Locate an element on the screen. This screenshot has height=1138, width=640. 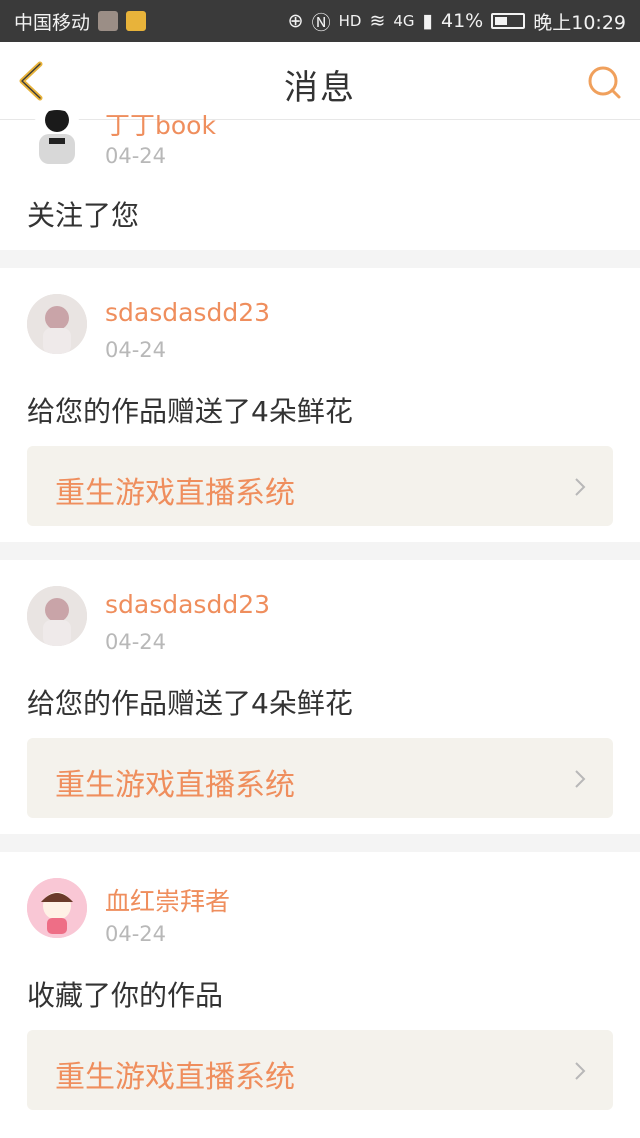
username: 血红崇拜者 is located at coordinates (167, 900).